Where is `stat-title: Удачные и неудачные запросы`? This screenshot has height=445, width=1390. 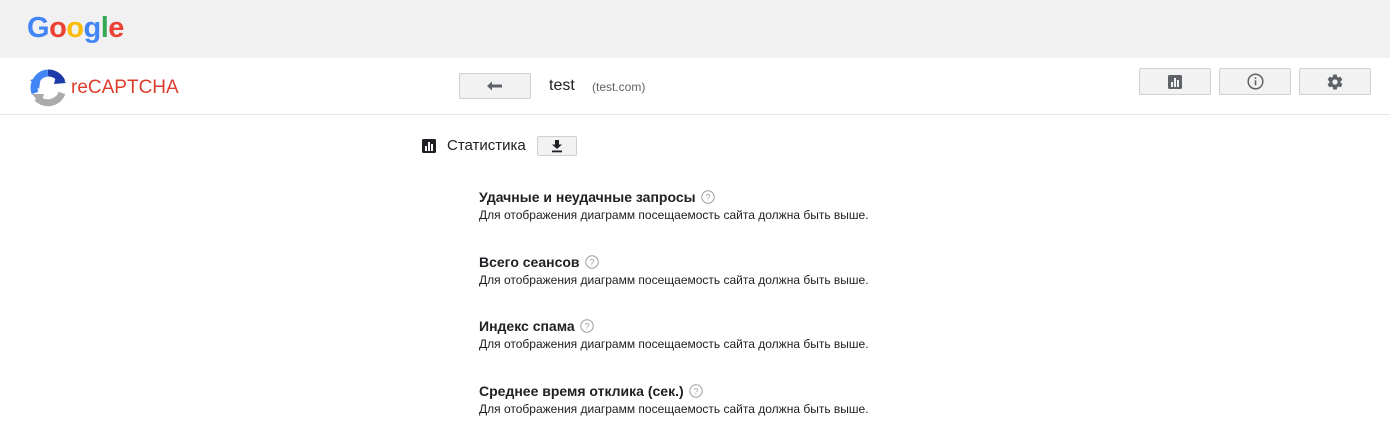 stat-title: Удачные и неудачные запросы is located at coordinates (587, 197).